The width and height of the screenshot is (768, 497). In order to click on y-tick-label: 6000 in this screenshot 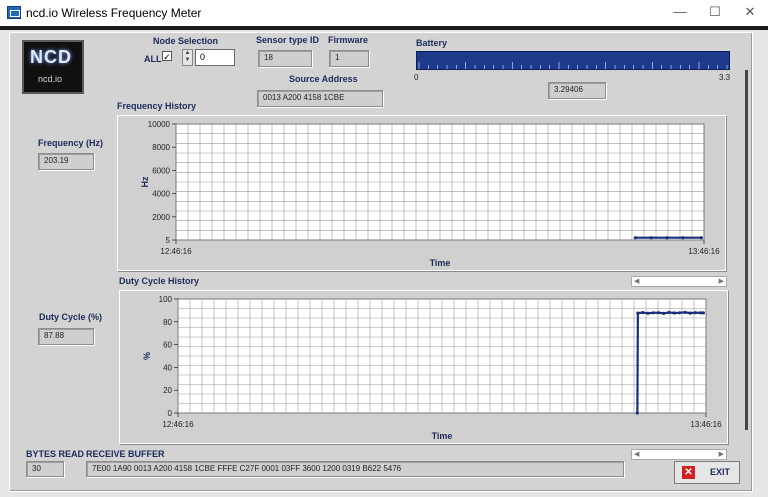, I will do `click(161, 170)`.